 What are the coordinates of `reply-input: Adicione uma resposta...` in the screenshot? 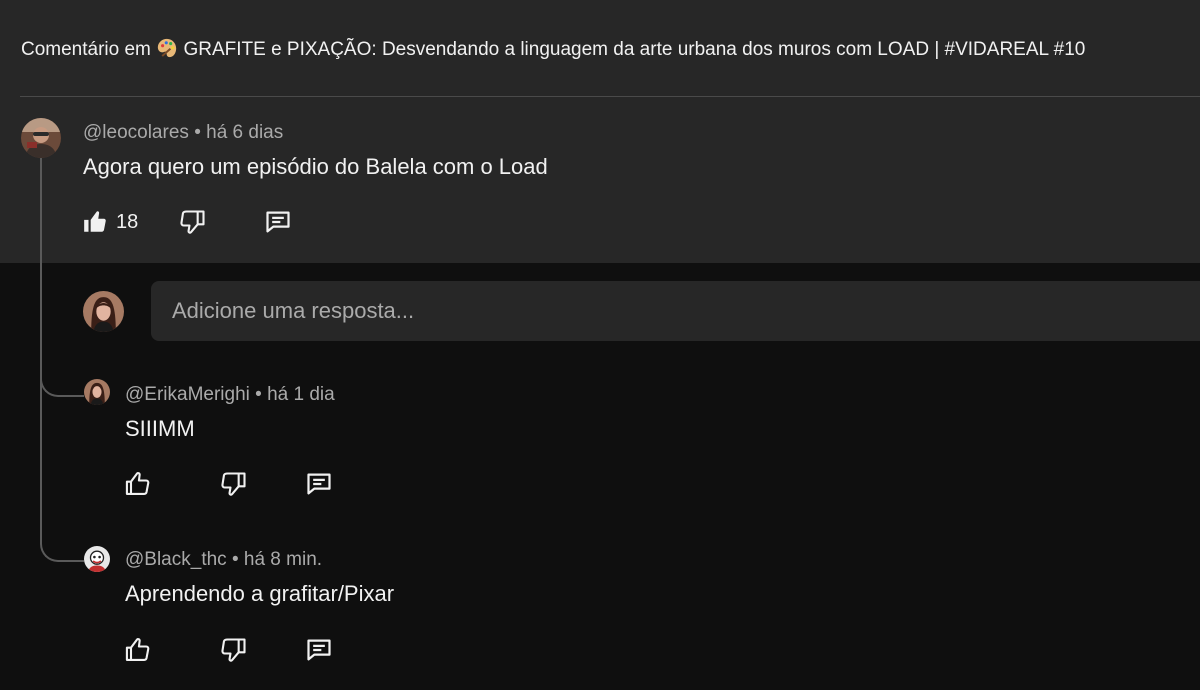 It's located at (675, 311).